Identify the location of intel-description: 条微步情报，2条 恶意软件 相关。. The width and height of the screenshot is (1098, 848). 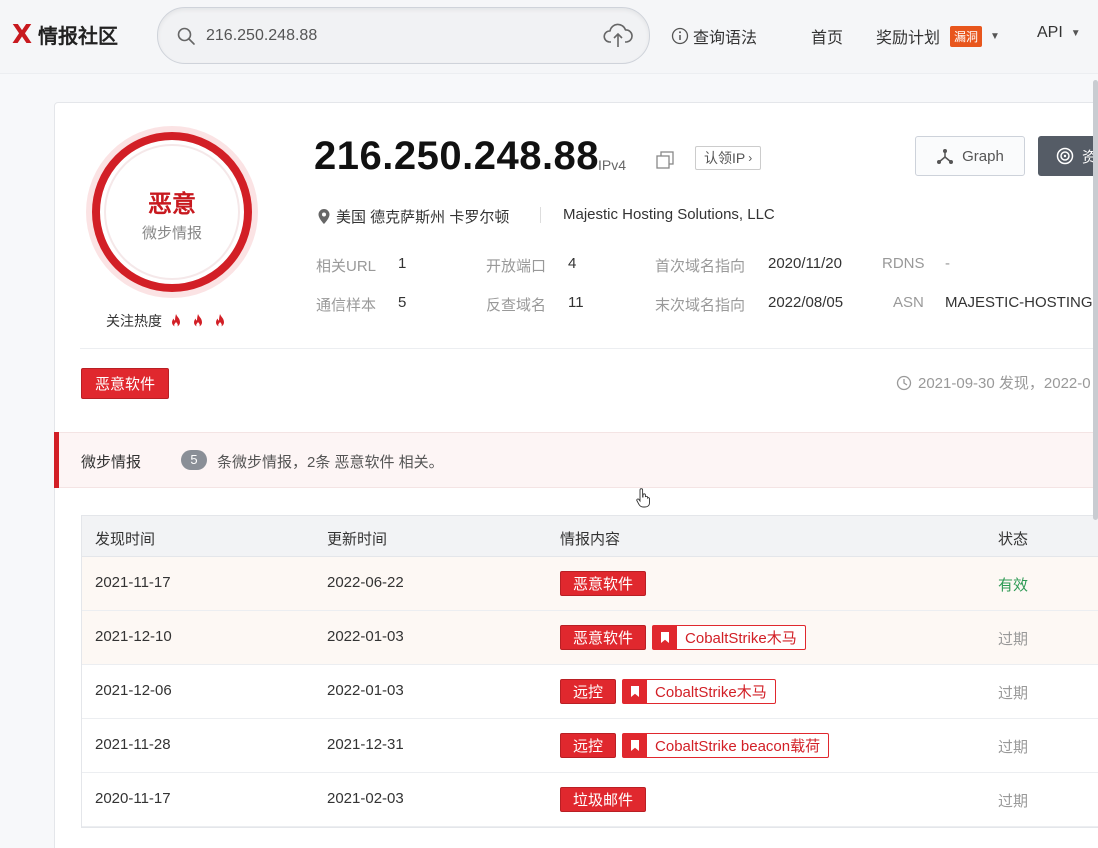
(330, 462).